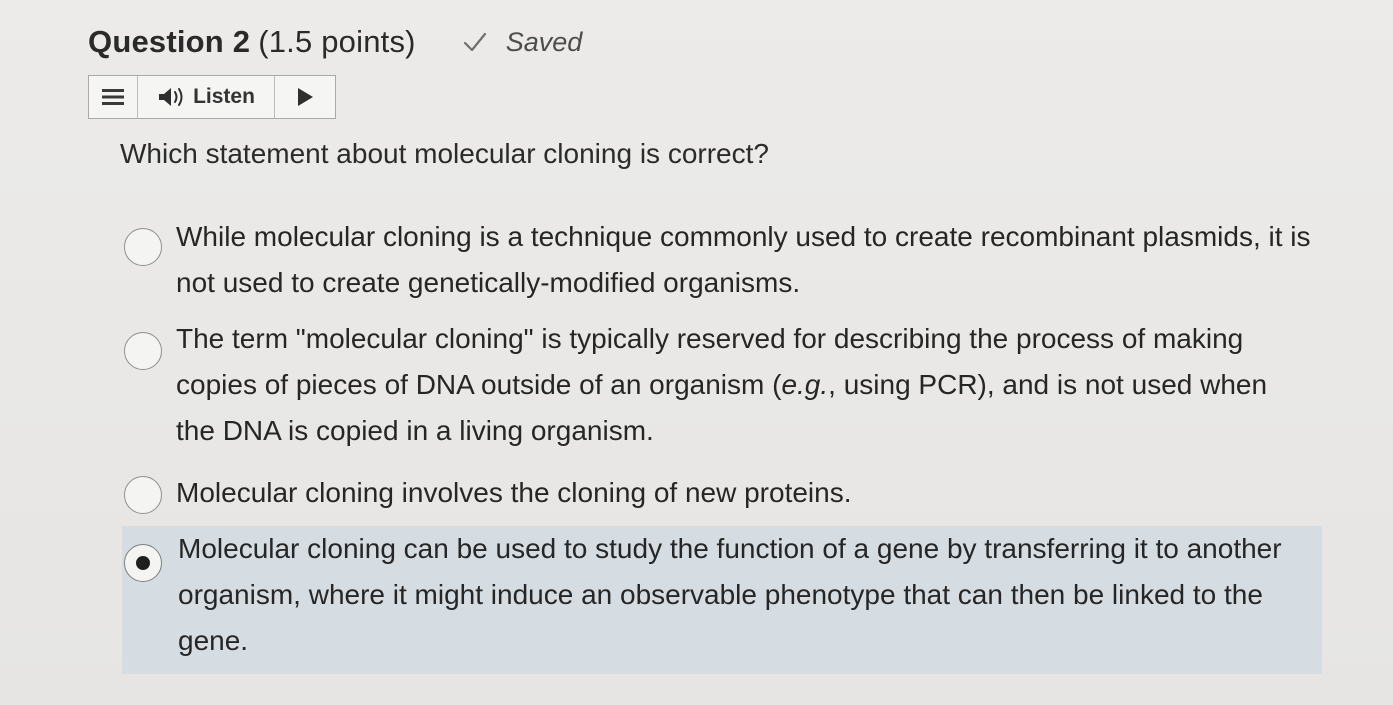  What do you see at coordinates (805, 384) in the screenshot?
I see `answer-text-italic: e.g.` at bounding box center [805, 384].